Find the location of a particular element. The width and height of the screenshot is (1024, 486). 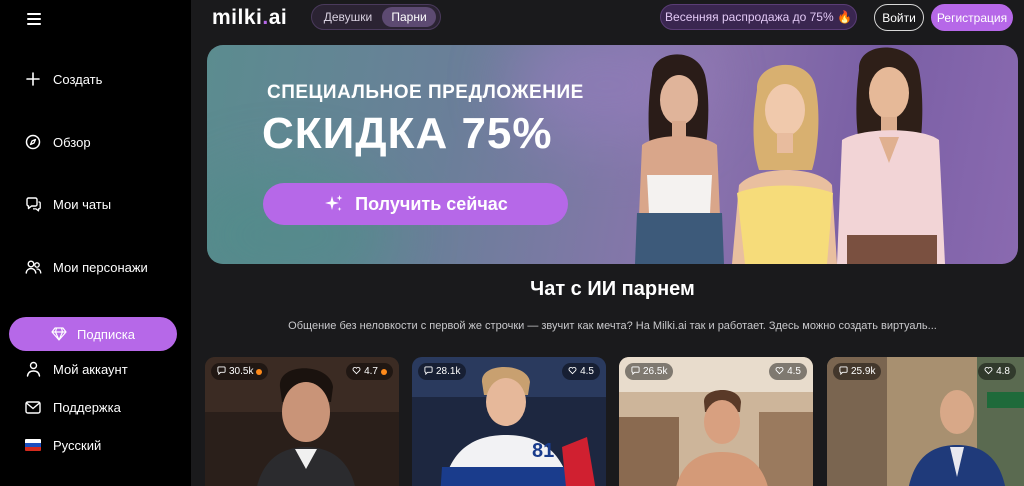

chat-icon is located at coordinates (33, 204).